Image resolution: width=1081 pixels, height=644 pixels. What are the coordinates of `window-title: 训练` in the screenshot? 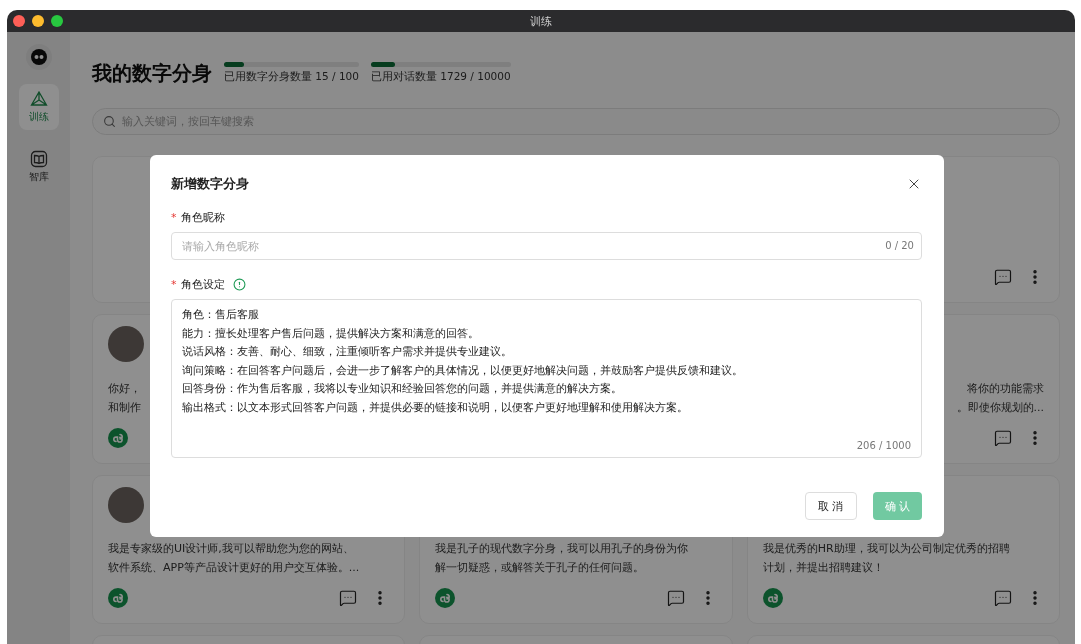 It's located at (541, 21).